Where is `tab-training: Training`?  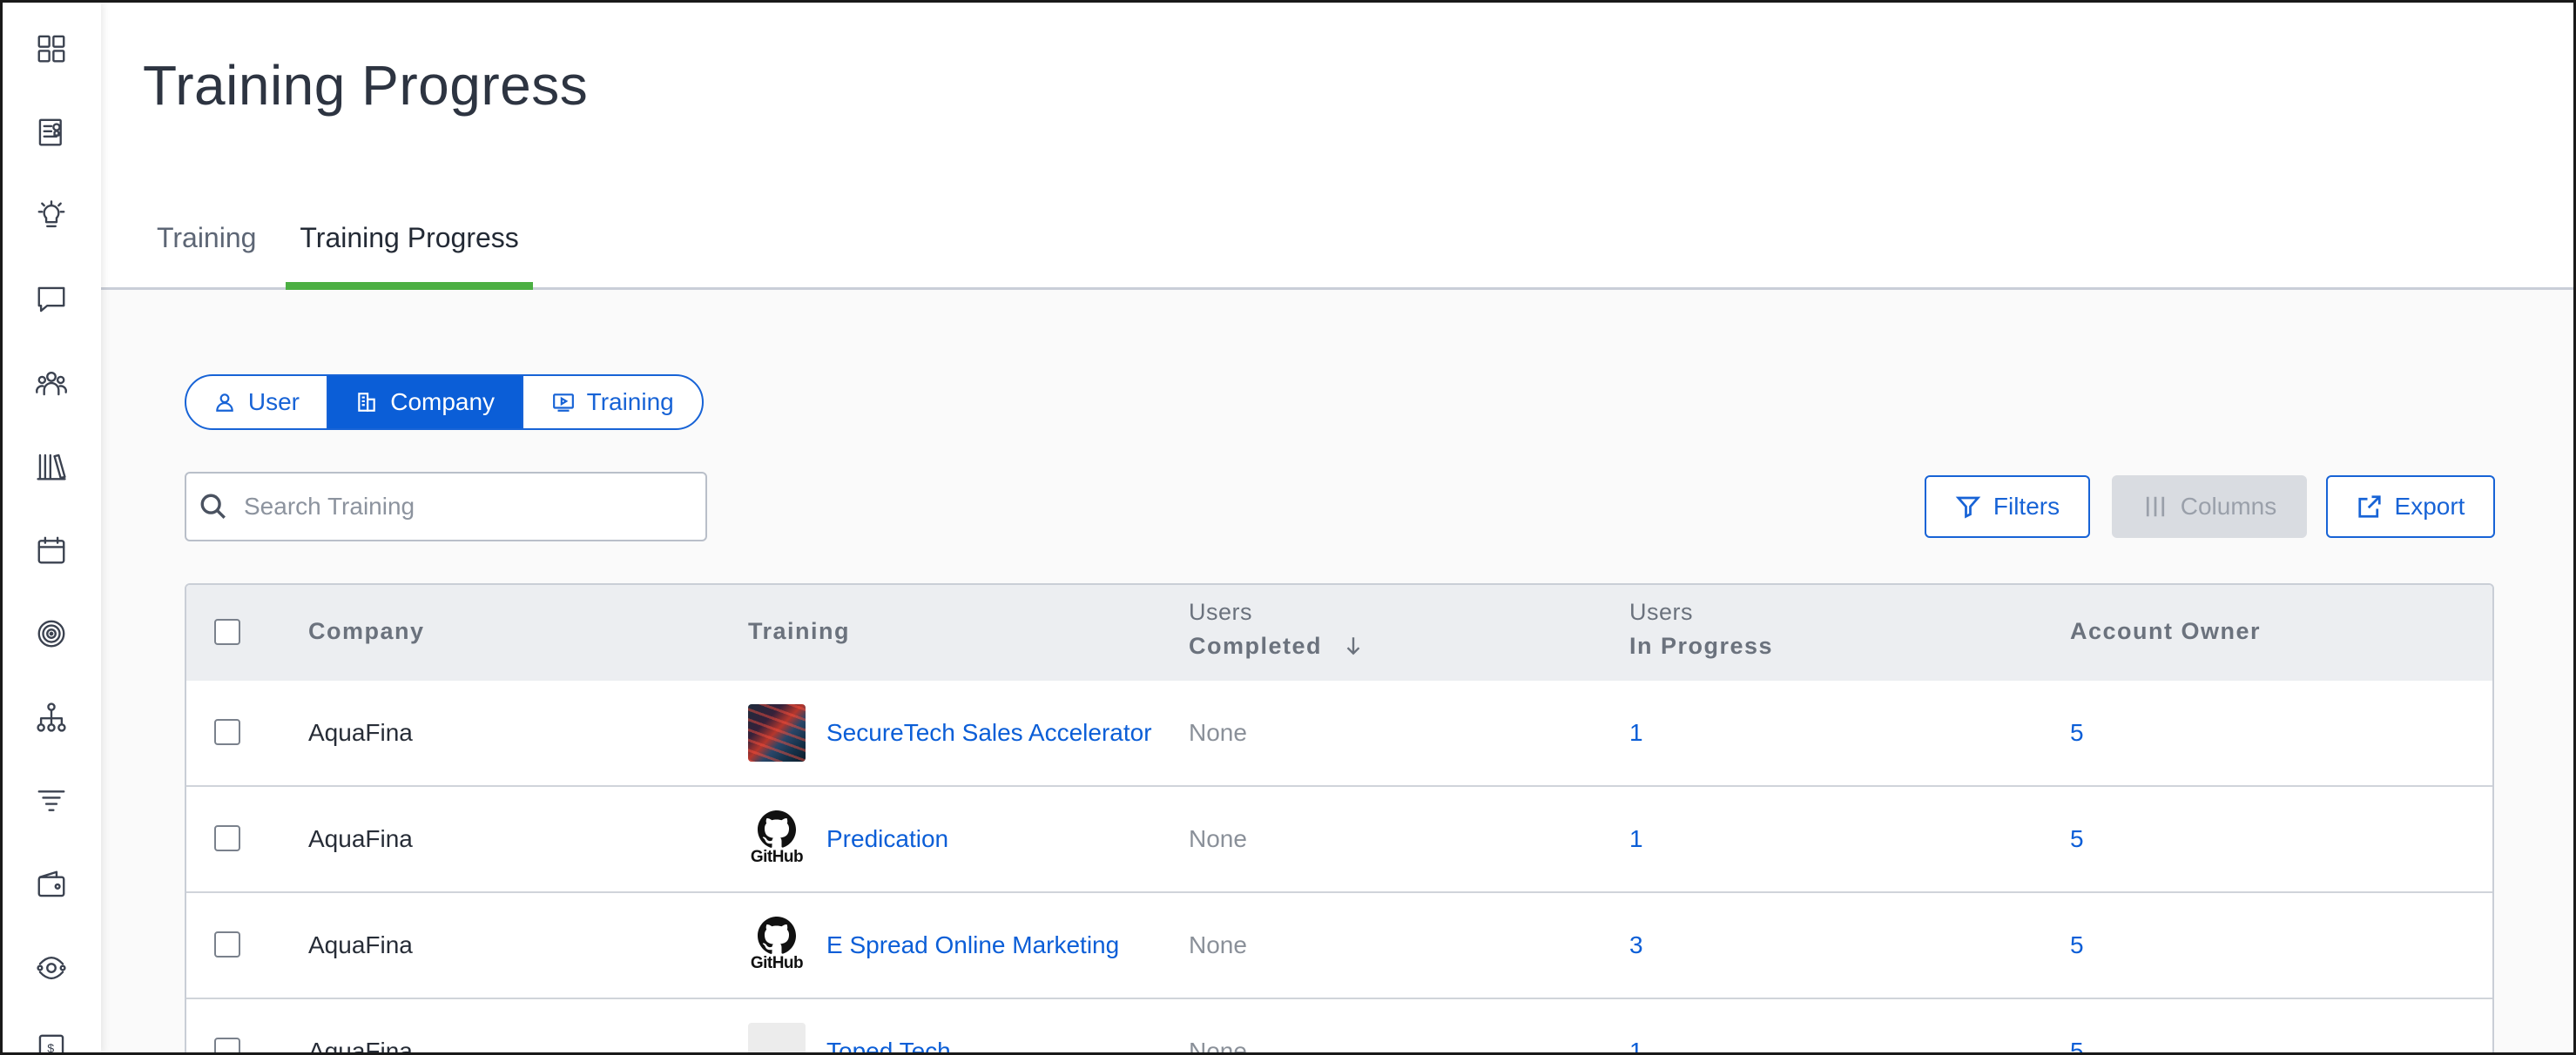
tab-training: Training is located at coordinates (206, 249).